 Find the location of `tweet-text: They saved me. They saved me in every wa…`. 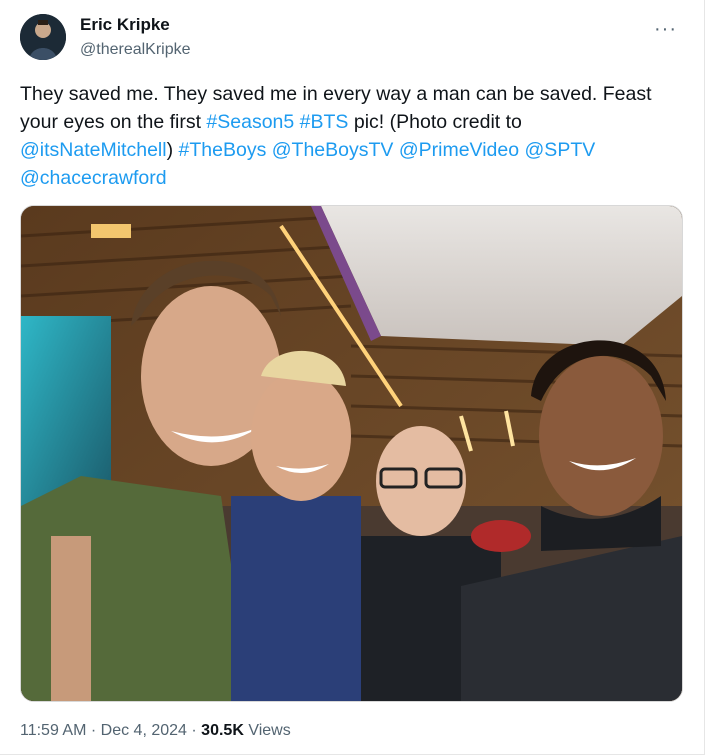

tweet-text: They saved me. They saved me in every wa… is located at coordinates (350, 136).